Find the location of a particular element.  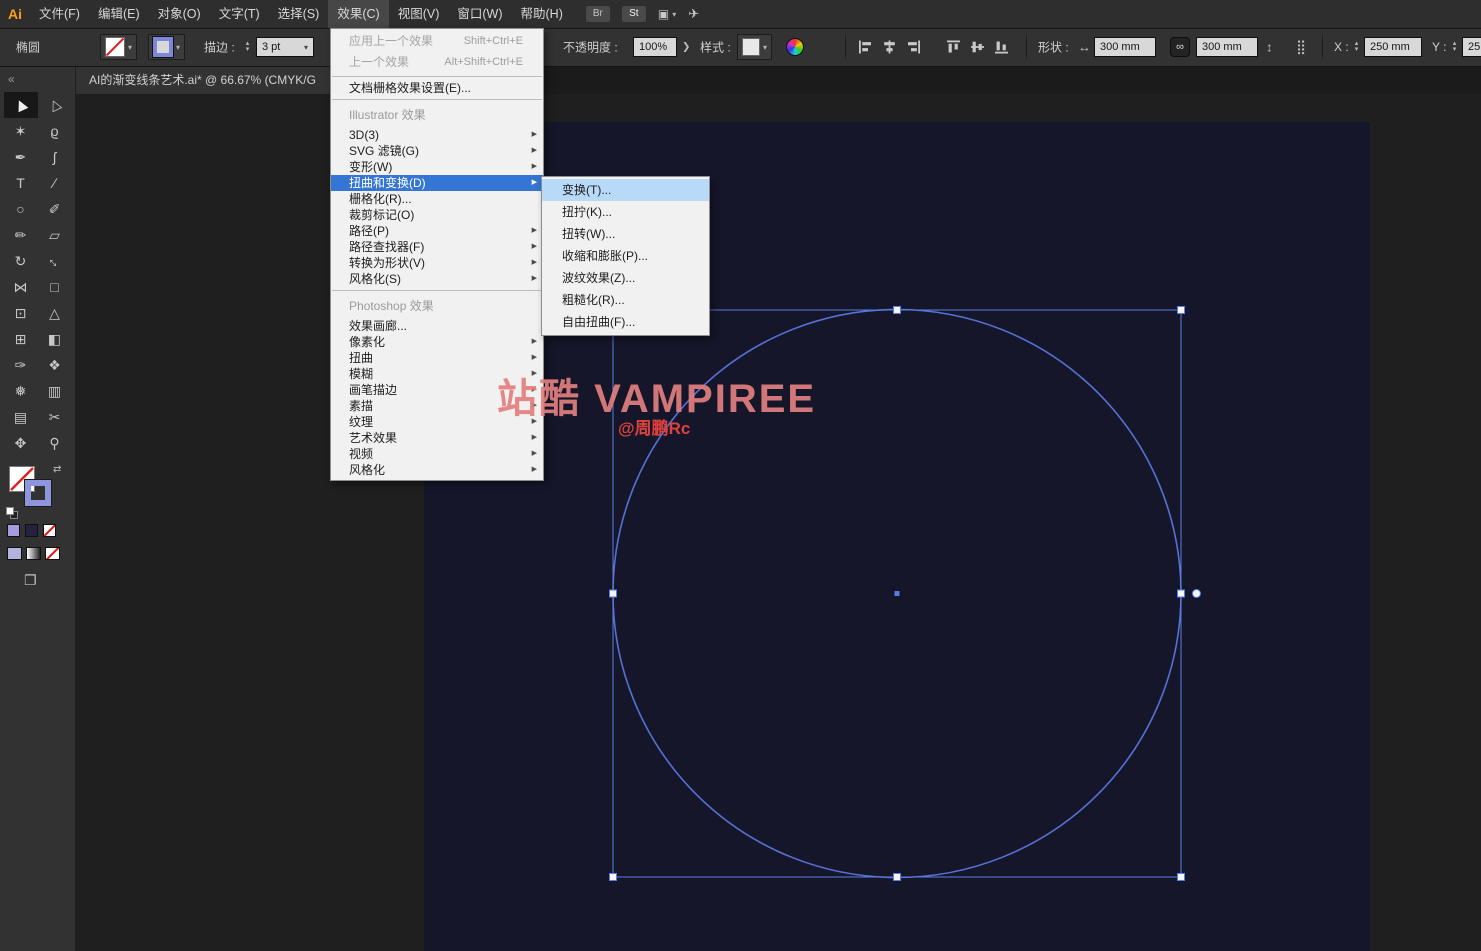

effect-menu-item: 转换为形状(V) ▶ is located at coordinates (437, 263).